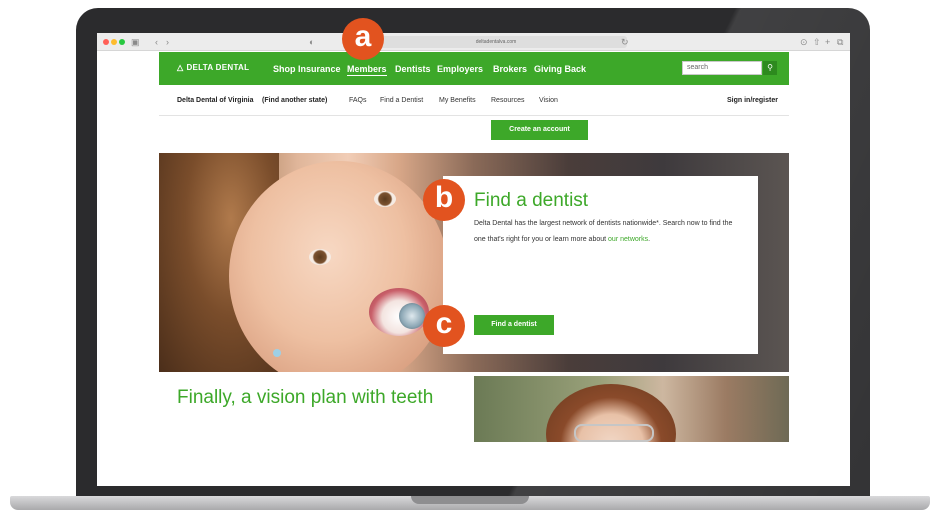 The image size is (940, 518). I want to click on logo-triangle-icon: △, so click(180, 67).